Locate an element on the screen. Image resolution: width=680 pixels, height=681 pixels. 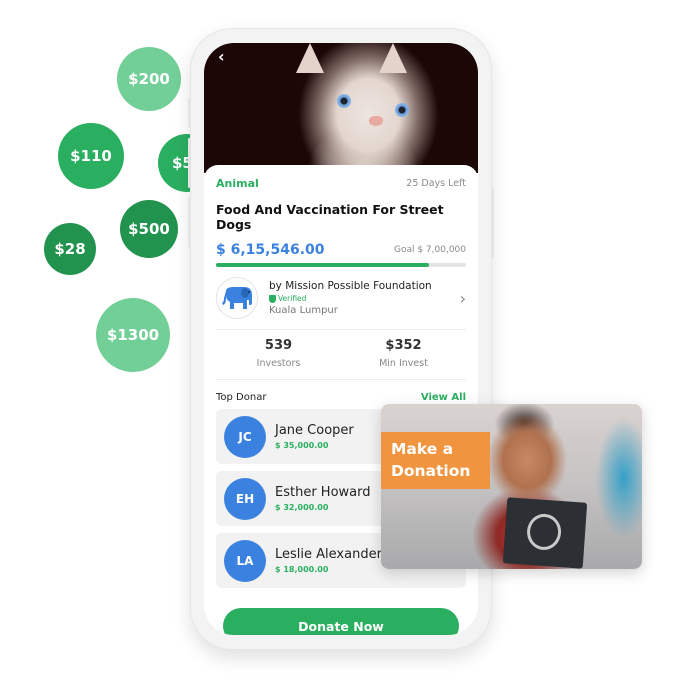
verified-badge: Verified is located at coordinates (364, 298).